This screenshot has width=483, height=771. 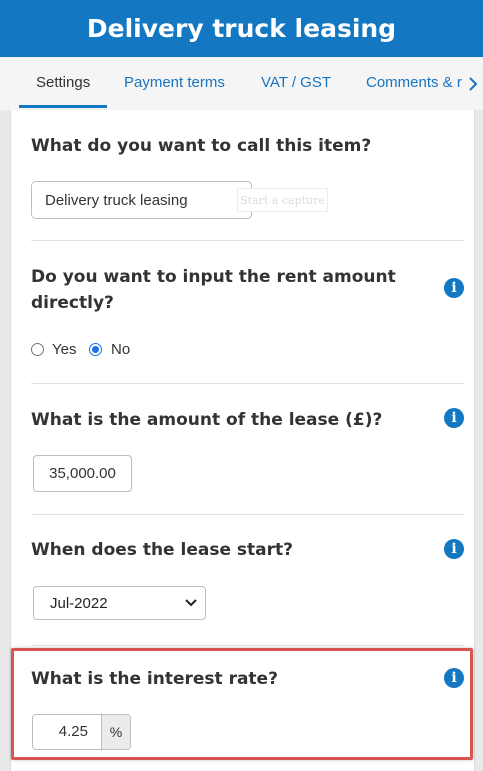 What do you see at coordinates (154, 679) in the screenshot?
I see `question-interest-rate: What is the interest rate?` at bounding box center [154, 679].